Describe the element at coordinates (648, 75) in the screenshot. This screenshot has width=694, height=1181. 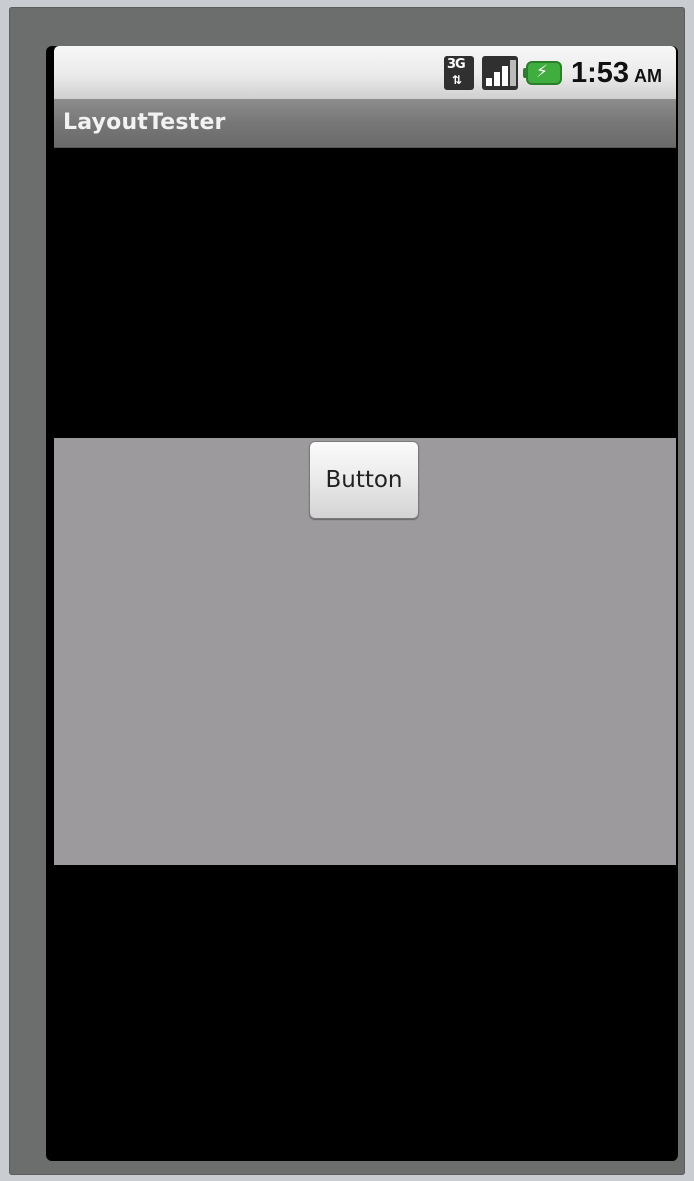
I see `clock-ampm: AM` at that location.